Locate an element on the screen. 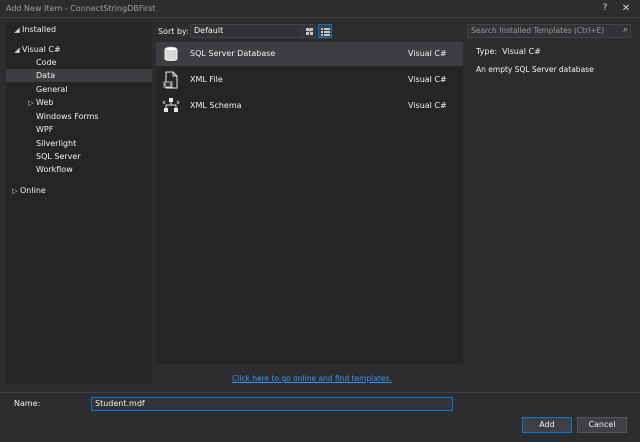  close-button: ✕ is located at coordinates (626, 8).